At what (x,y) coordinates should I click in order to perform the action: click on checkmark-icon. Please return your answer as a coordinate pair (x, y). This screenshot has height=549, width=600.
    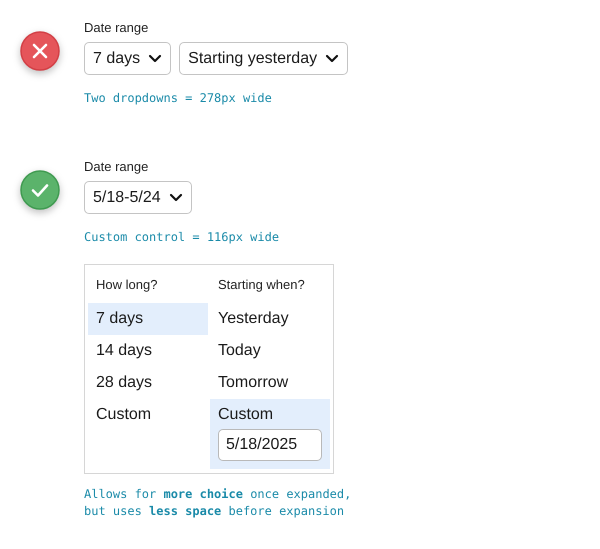
    Looking at the image, I should click on (40, 190).